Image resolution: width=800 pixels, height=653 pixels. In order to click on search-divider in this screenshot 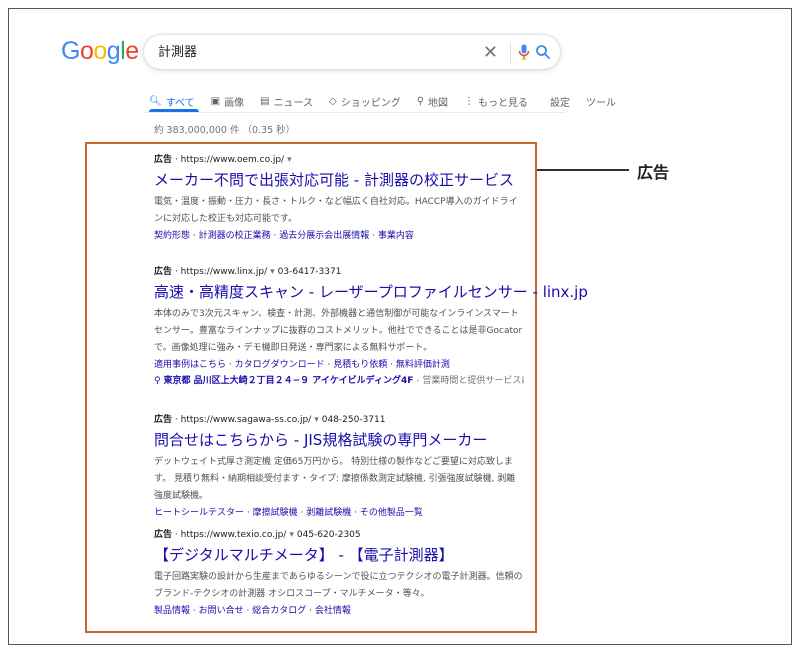, I will do `click(510, 53)`.